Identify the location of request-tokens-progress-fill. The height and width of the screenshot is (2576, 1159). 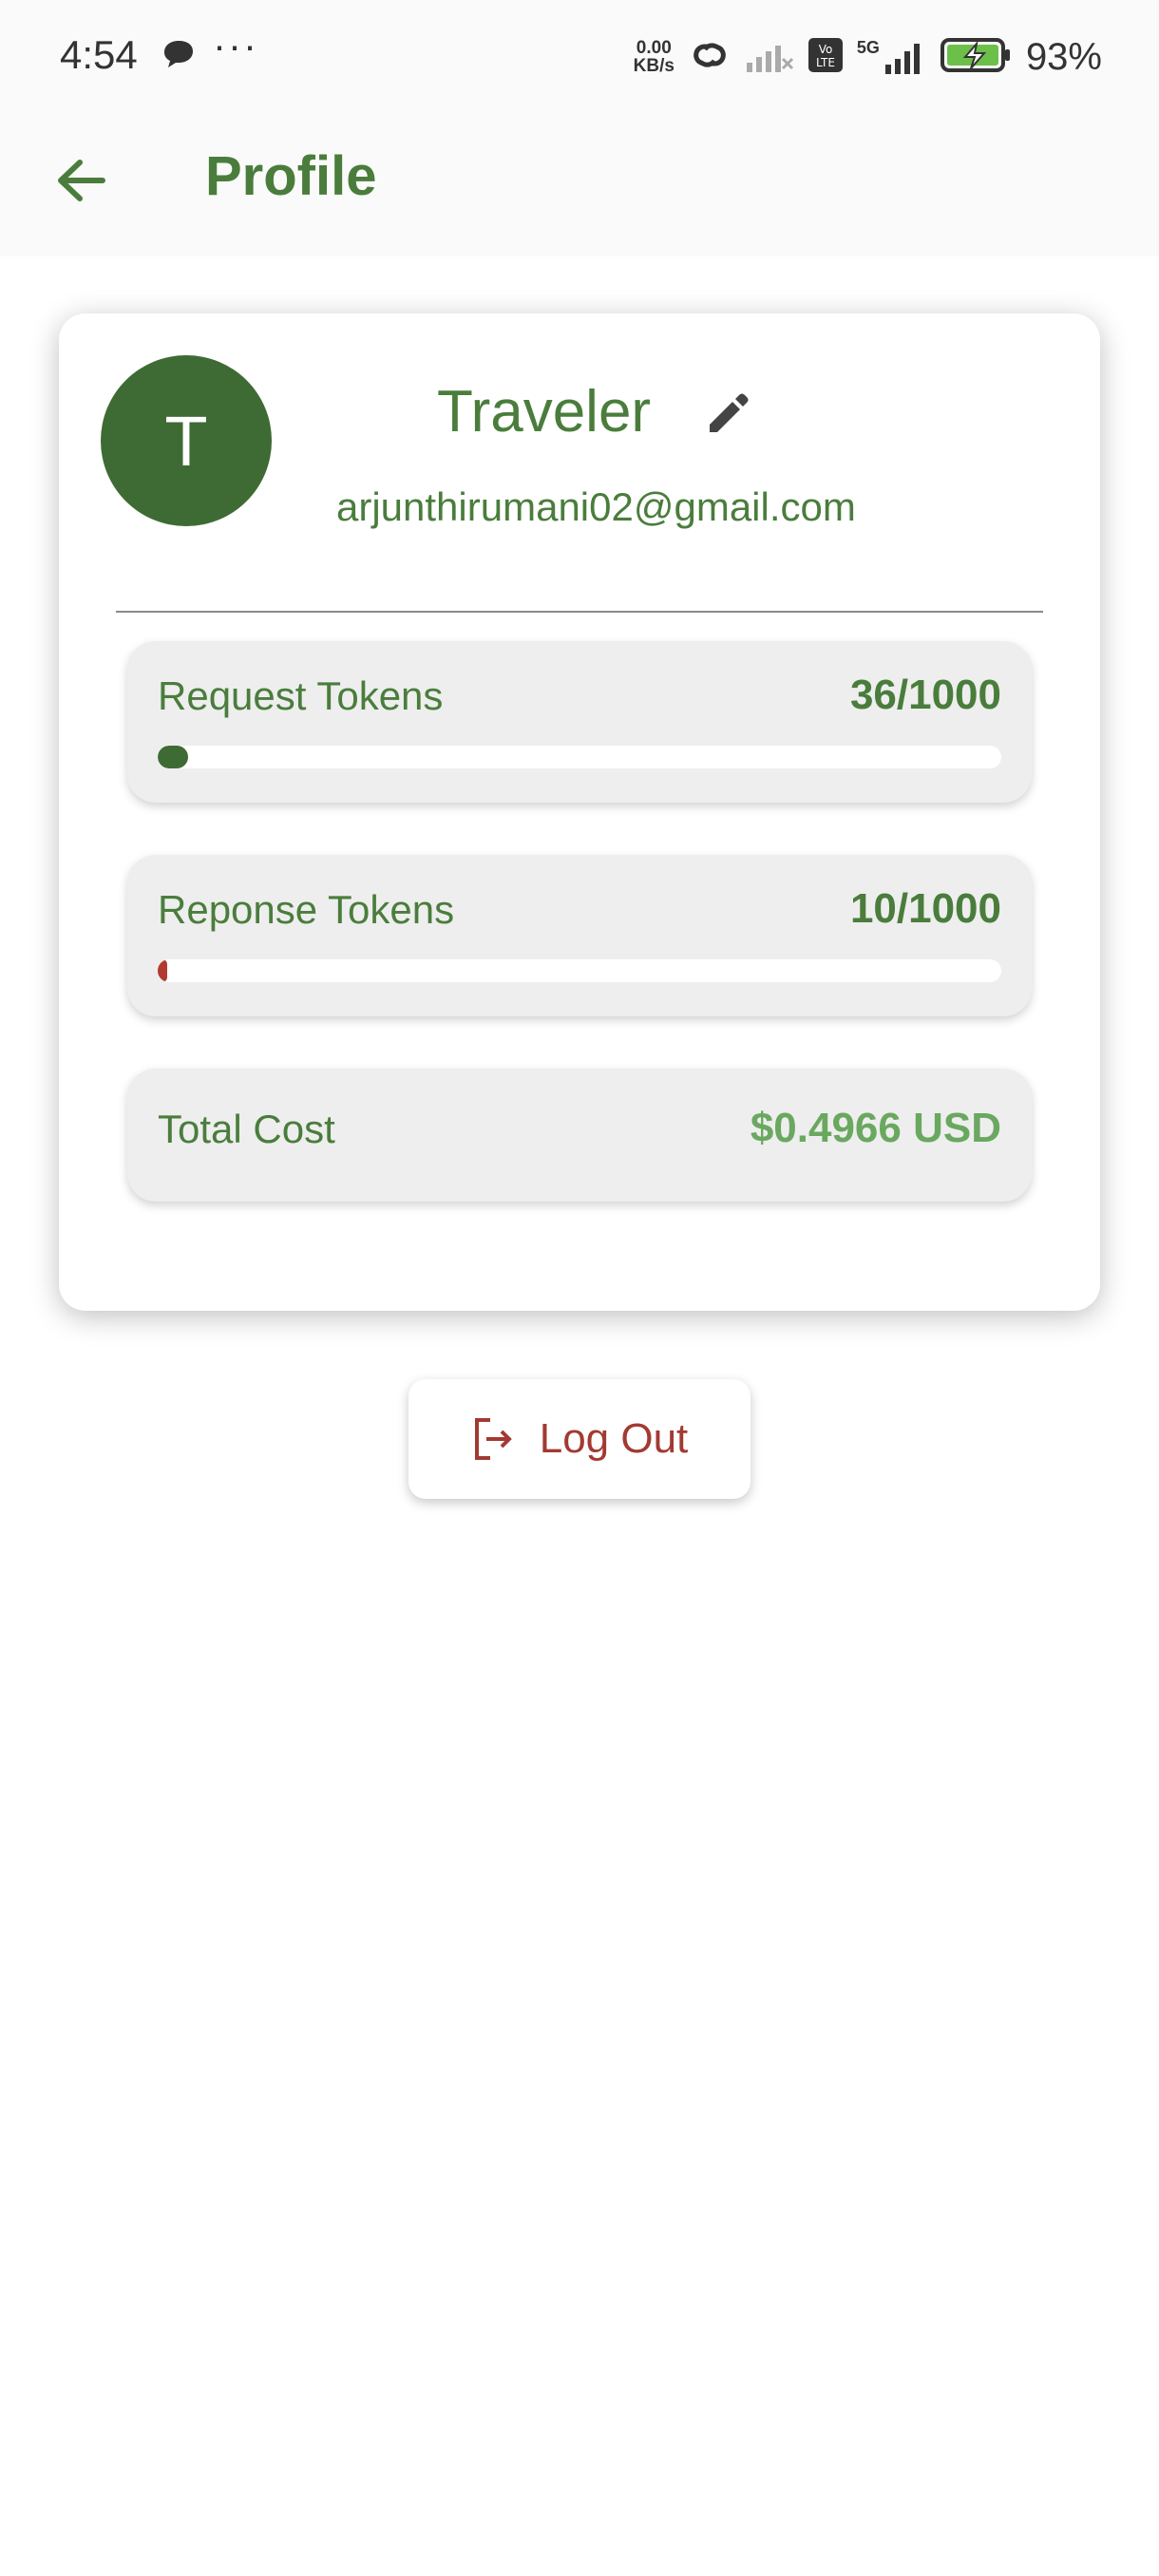
(173, 757).